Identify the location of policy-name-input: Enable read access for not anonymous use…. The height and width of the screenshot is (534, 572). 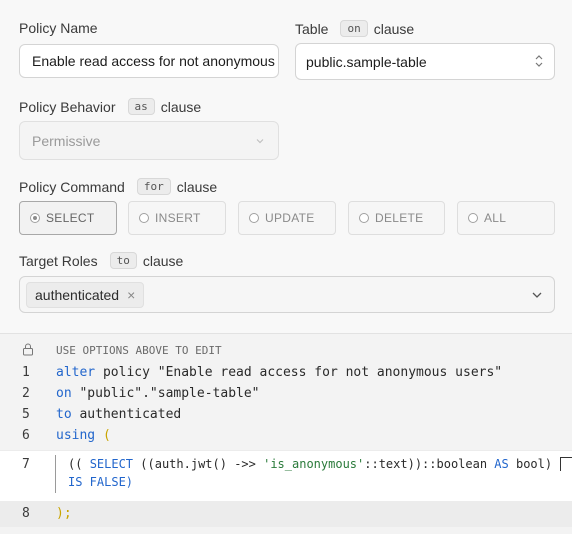
(149, 61).